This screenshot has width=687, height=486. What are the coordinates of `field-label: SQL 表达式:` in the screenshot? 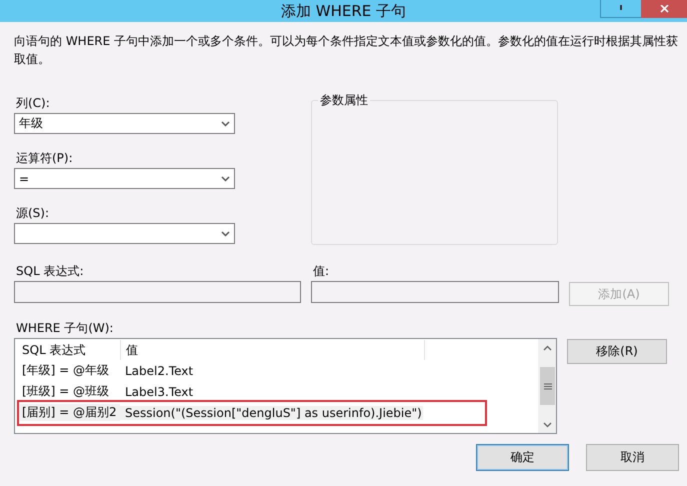 It's located at (50, 271).